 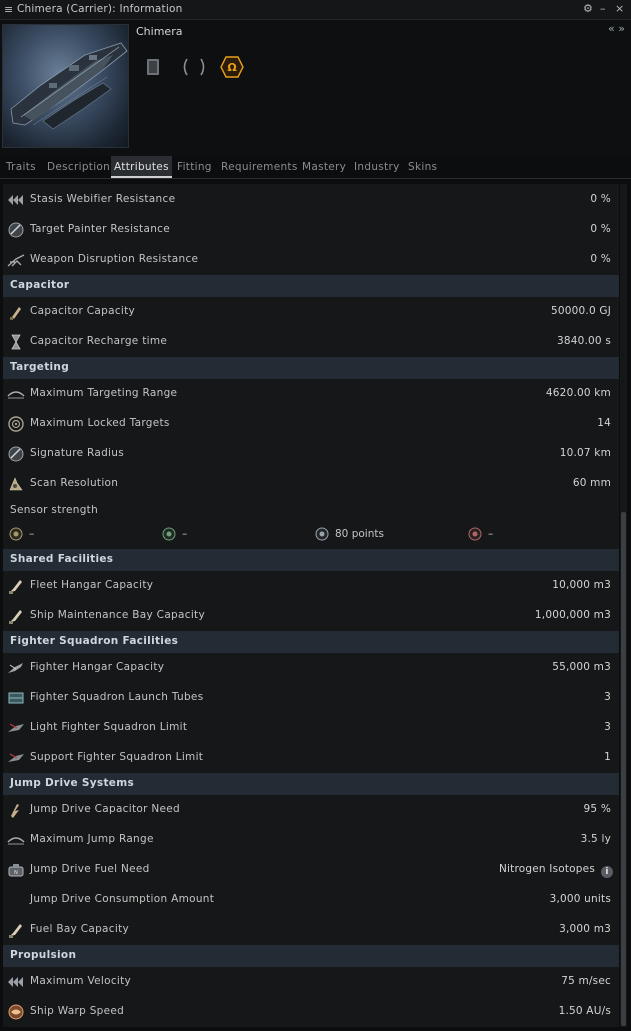 I want to click on attribute-row: Stasis Webifier Resistance 0 %, so click(x=311, y=200).